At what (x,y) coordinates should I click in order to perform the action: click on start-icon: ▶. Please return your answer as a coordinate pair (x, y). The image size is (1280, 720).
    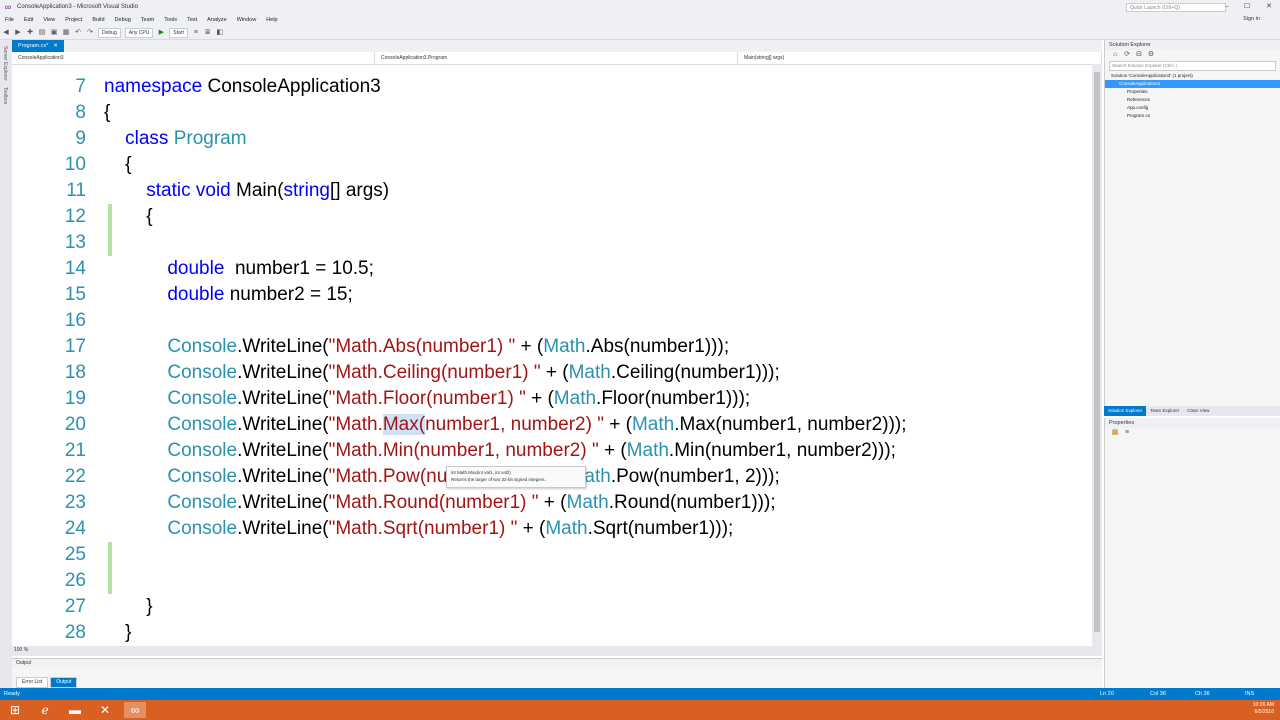
    Looking at the image, I should click on (161, 33).